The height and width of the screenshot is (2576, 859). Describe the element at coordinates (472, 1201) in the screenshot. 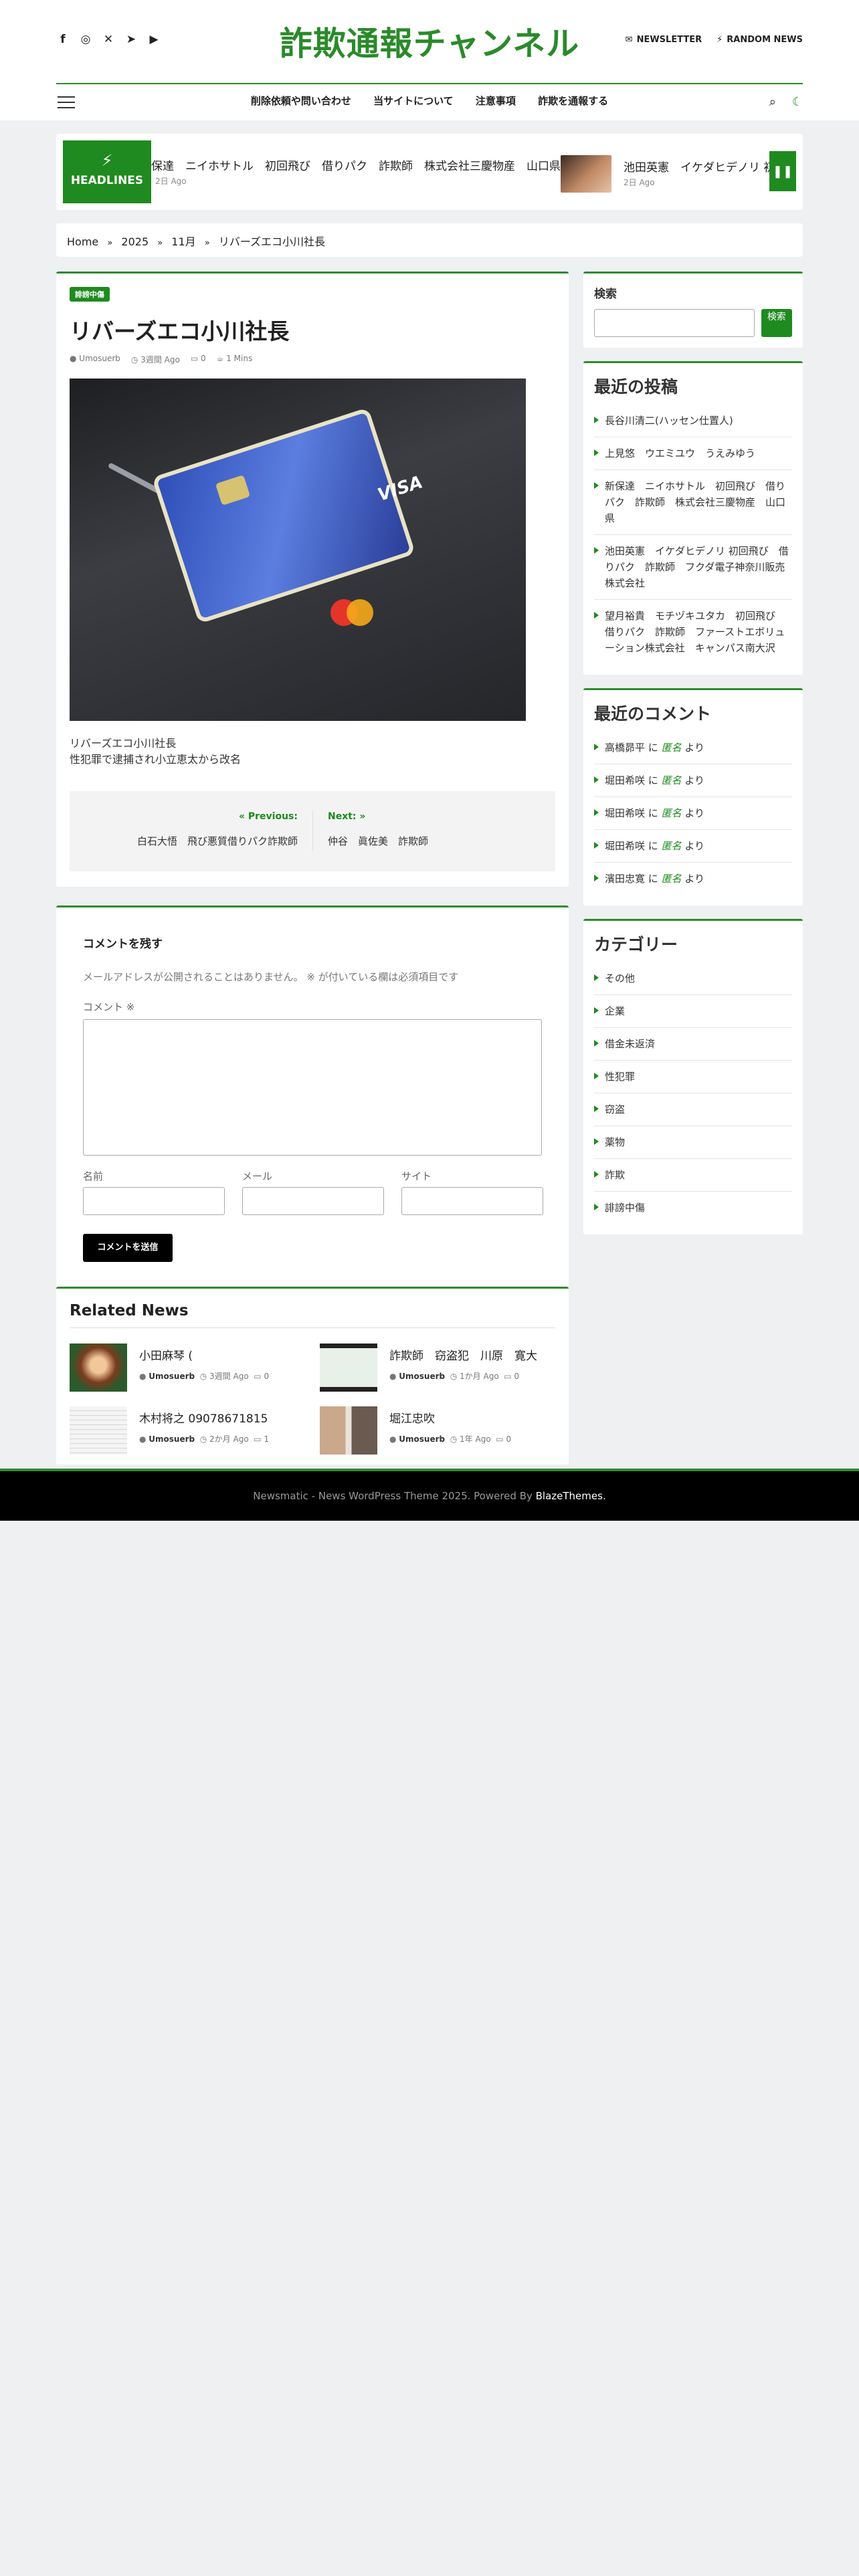

I see `website-field` at that location.